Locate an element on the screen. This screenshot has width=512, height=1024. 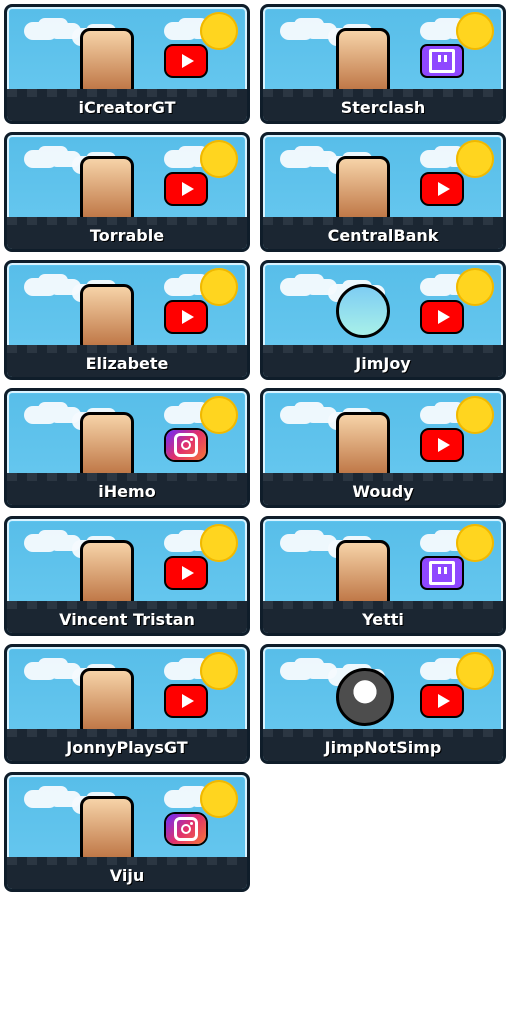
creator-card: Viju is located at coordinates (127, 832).